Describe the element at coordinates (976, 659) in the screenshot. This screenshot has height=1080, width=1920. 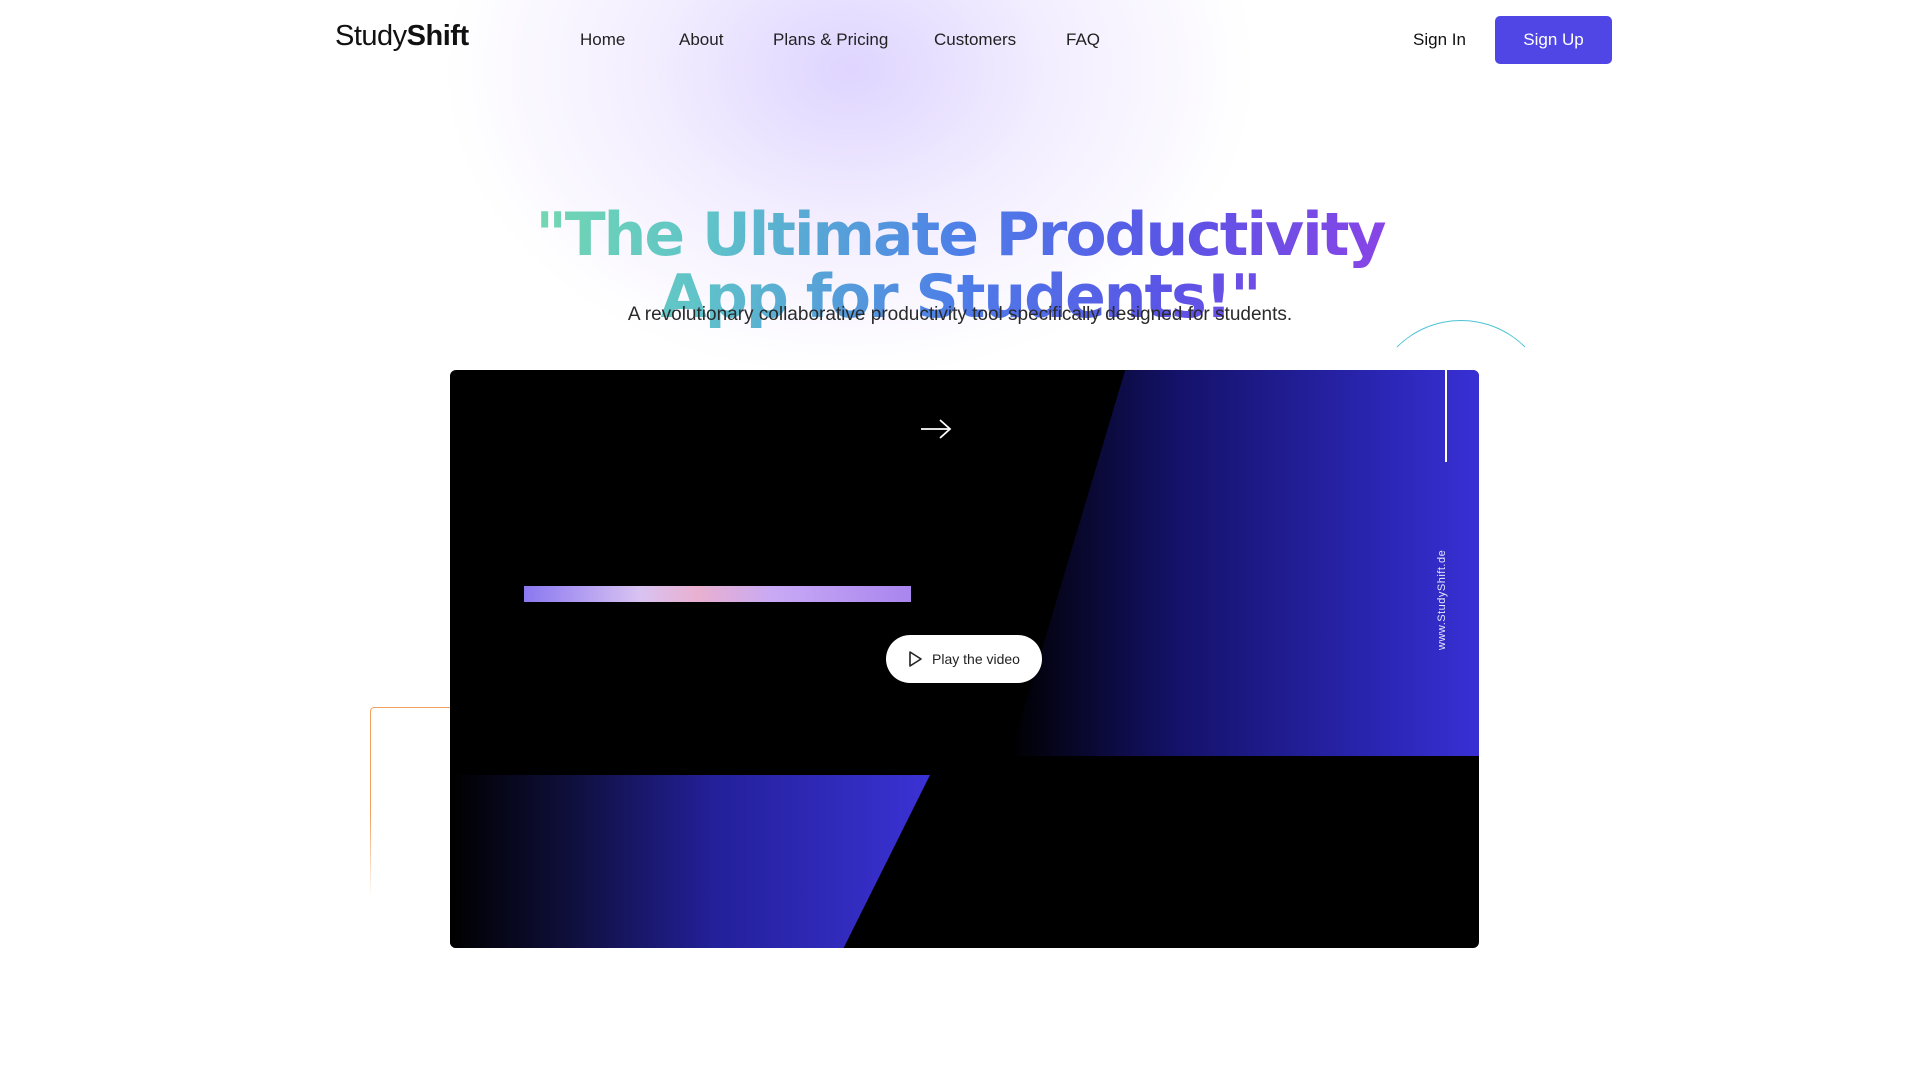
I see `play-video-label: Play the video` at that location.